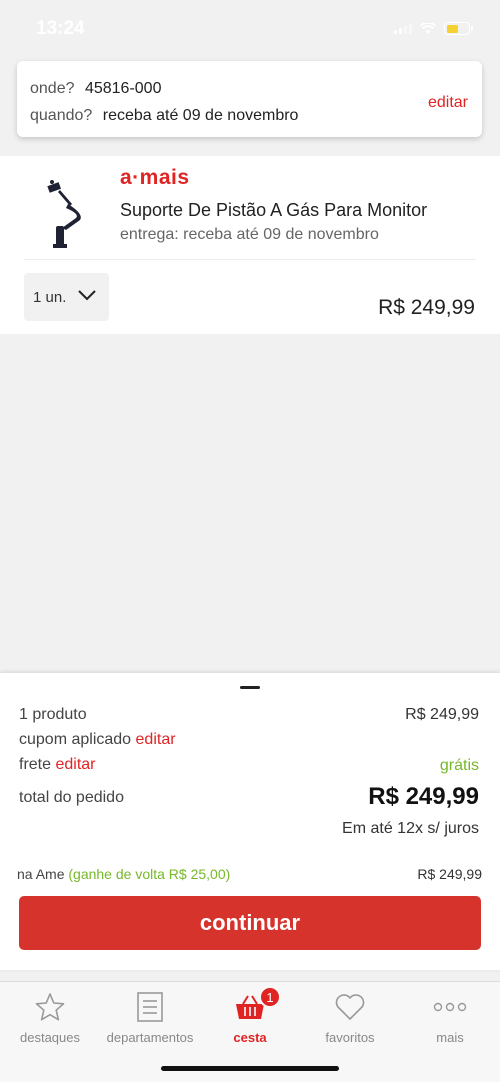  I want to click on status-icons, so click(433, 28).